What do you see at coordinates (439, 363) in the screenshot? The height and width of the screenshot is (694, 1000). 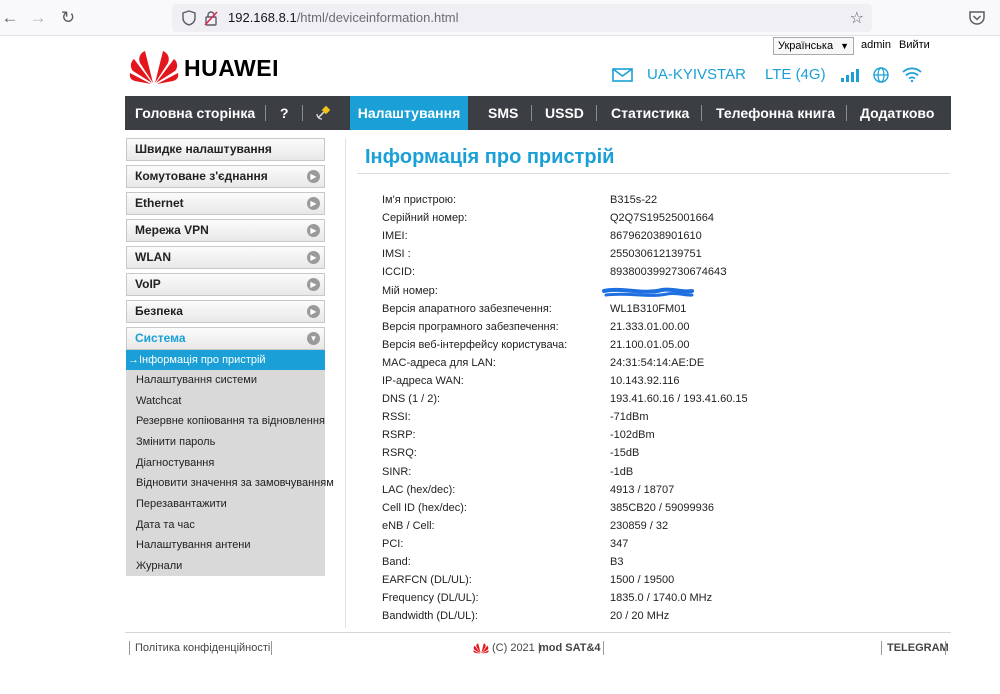 I see `info-label: MAC-адреса для LAN:` at bounding box center [439, 363].